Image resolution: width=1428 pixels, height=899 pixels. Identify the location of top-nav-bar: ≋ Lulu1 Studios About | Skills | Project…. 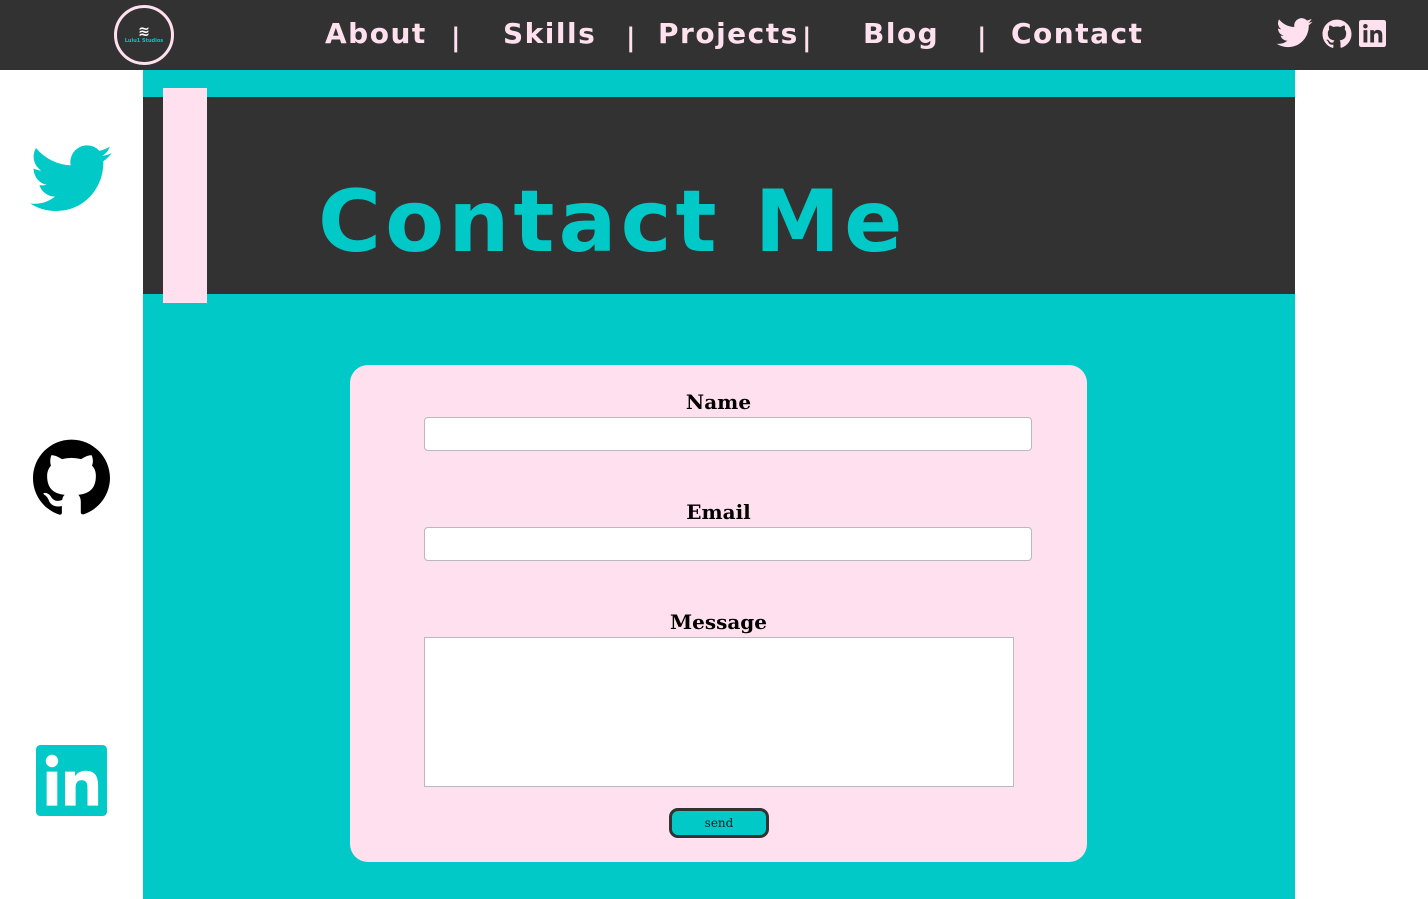
(714, 35).